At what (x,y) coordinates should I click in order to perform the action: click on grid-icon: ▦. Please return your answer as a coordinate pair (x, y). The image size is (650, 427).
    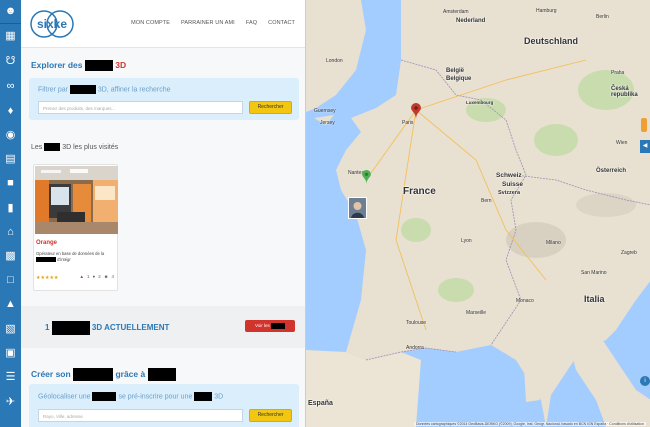
    Looking at the image, I should click on (10, 36).